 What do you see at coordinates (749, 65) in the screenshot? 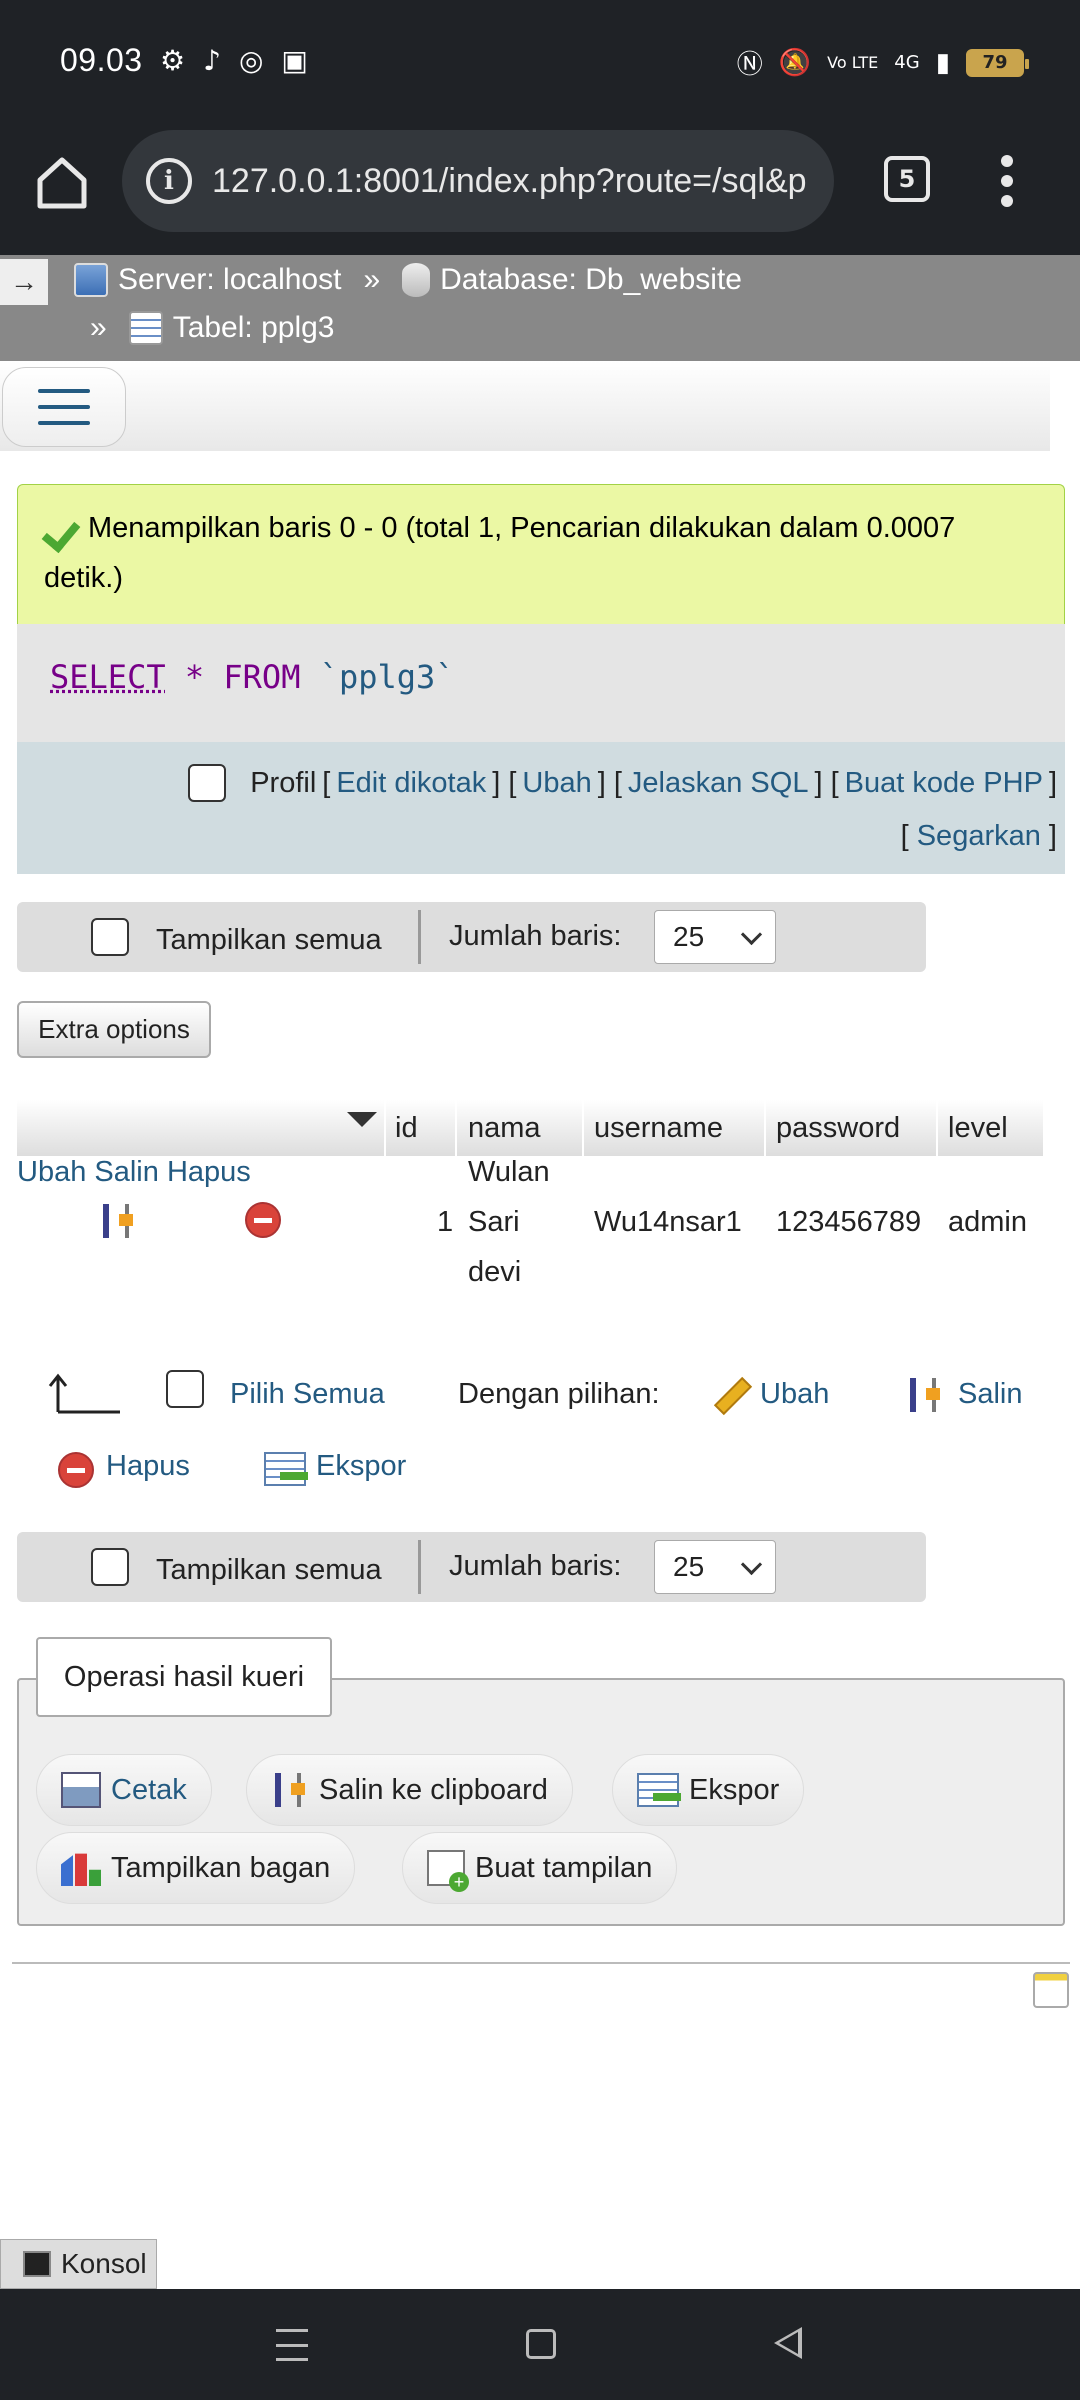
I see `nfc-icon: Ⓝ` at bounding box center [749, 65].